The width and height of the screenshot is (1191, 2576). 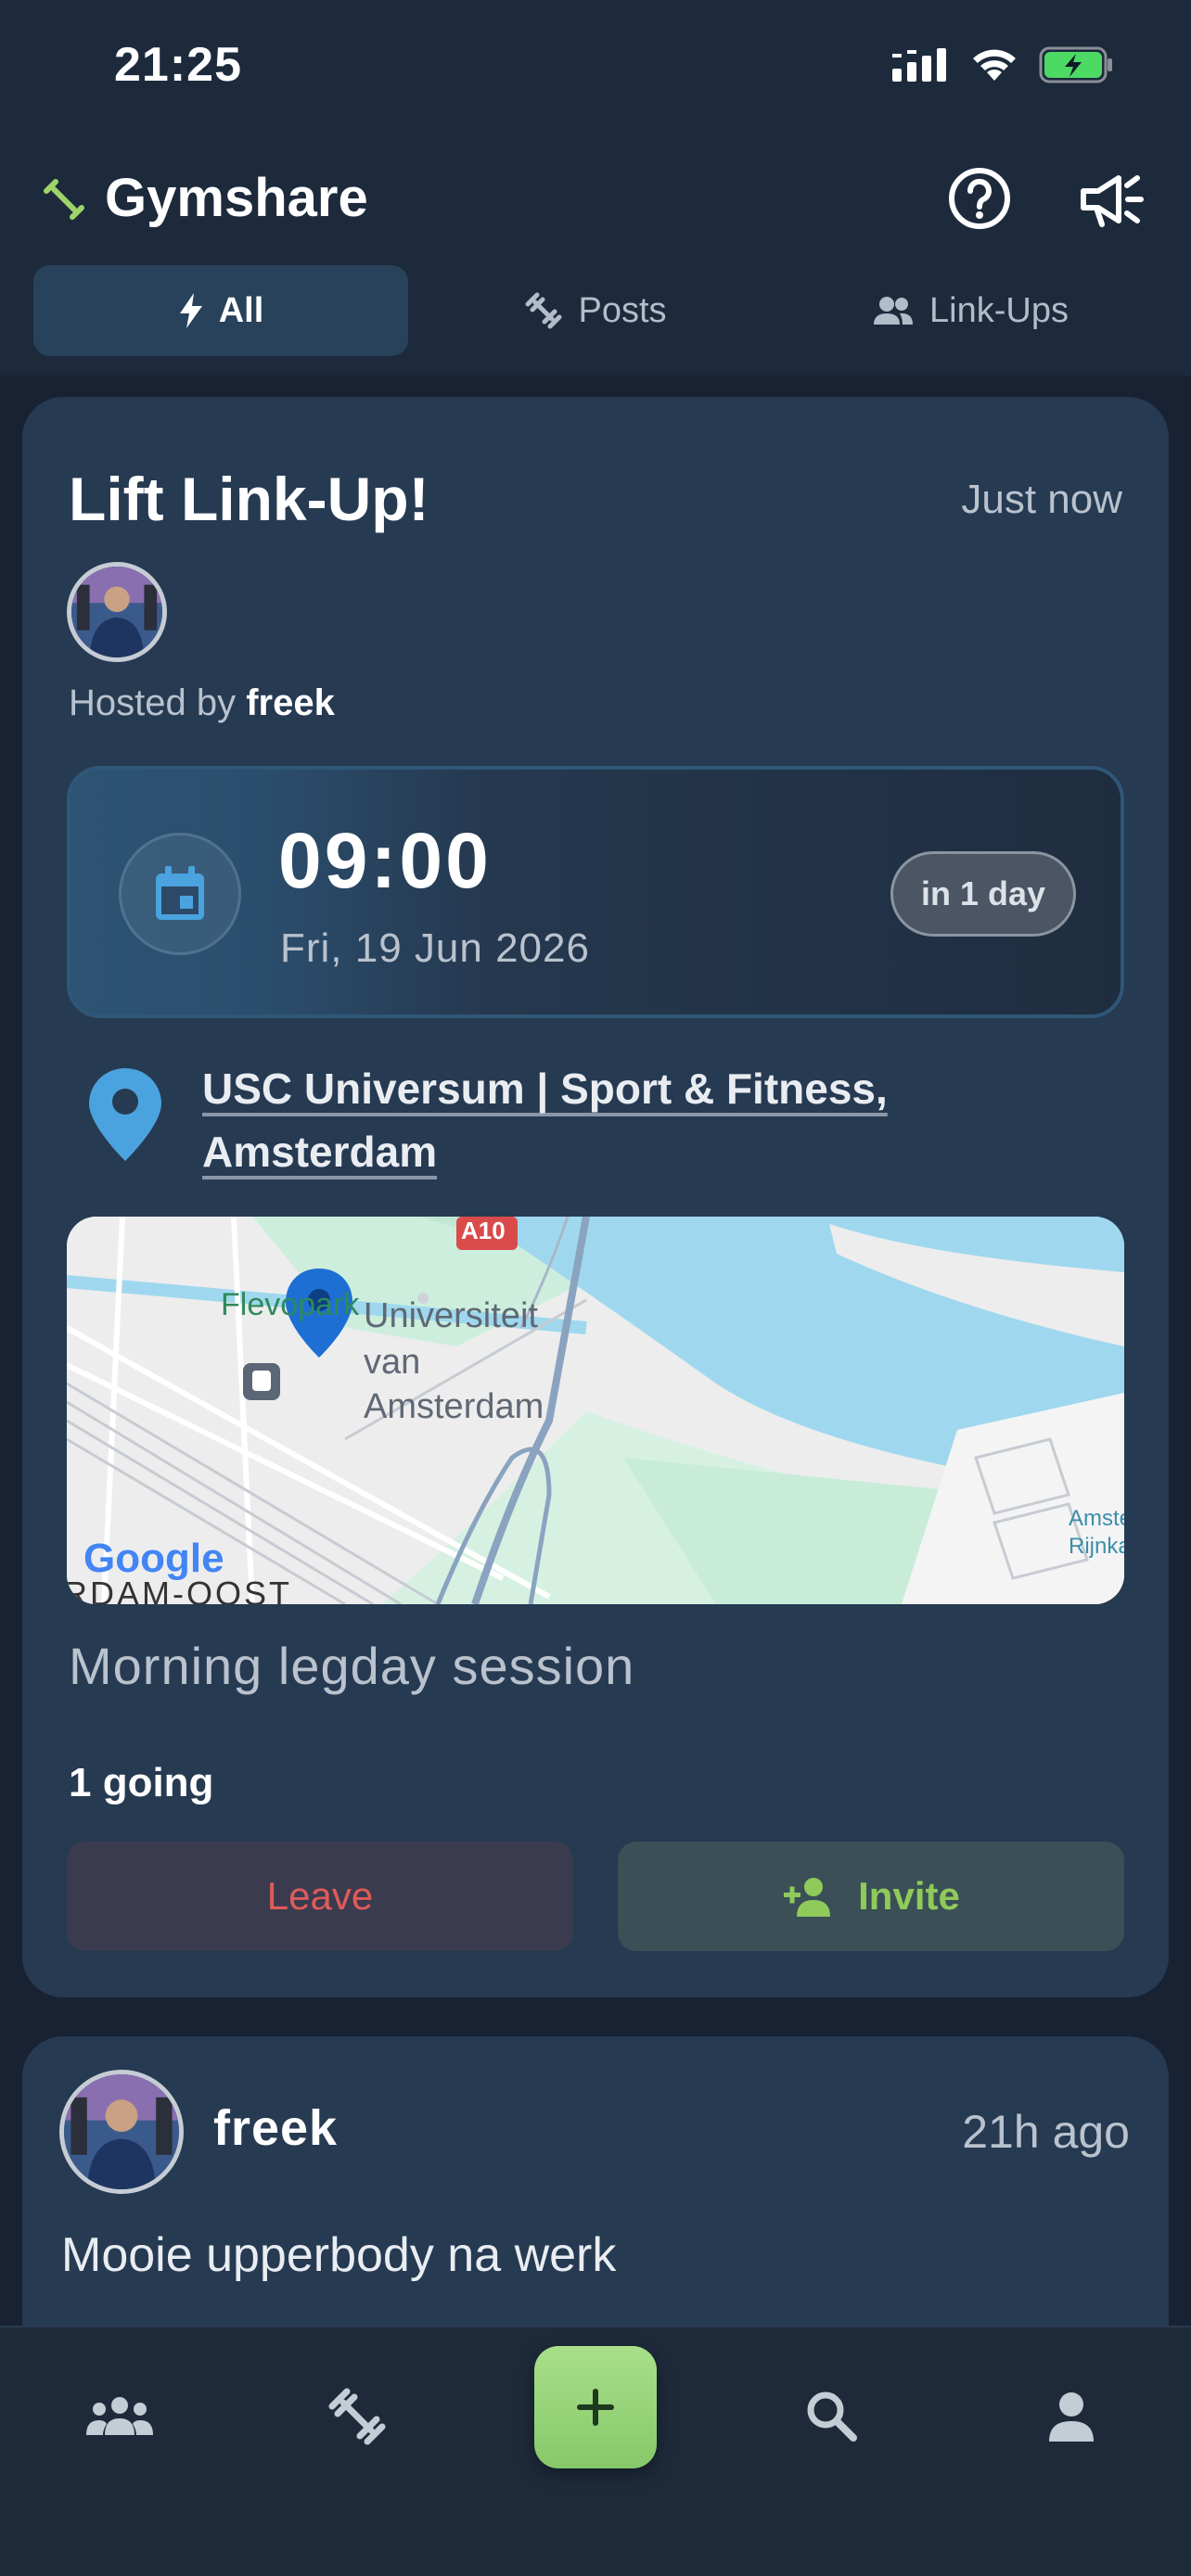 I want to click on tab-all: All, so click(x=220, y=311).